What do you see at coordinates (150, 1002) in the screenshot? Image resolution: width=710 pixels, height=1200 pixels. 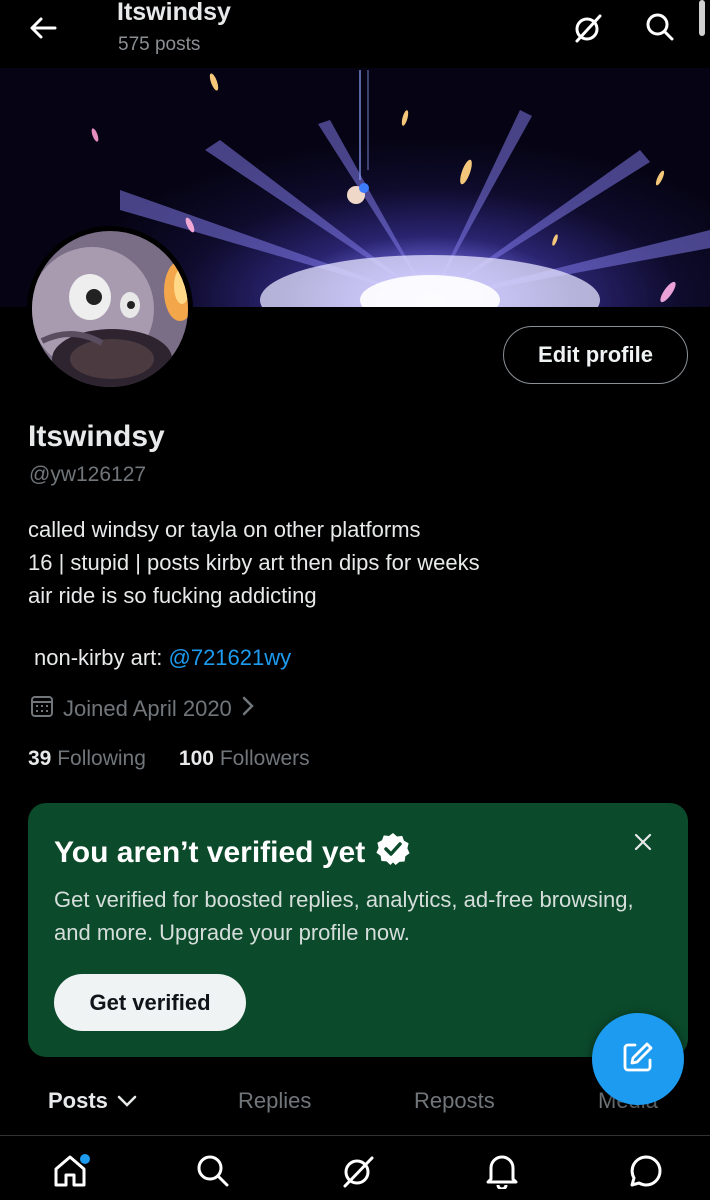 I see `get-verified-button: Get verified` at bounding box center [150, 1002].